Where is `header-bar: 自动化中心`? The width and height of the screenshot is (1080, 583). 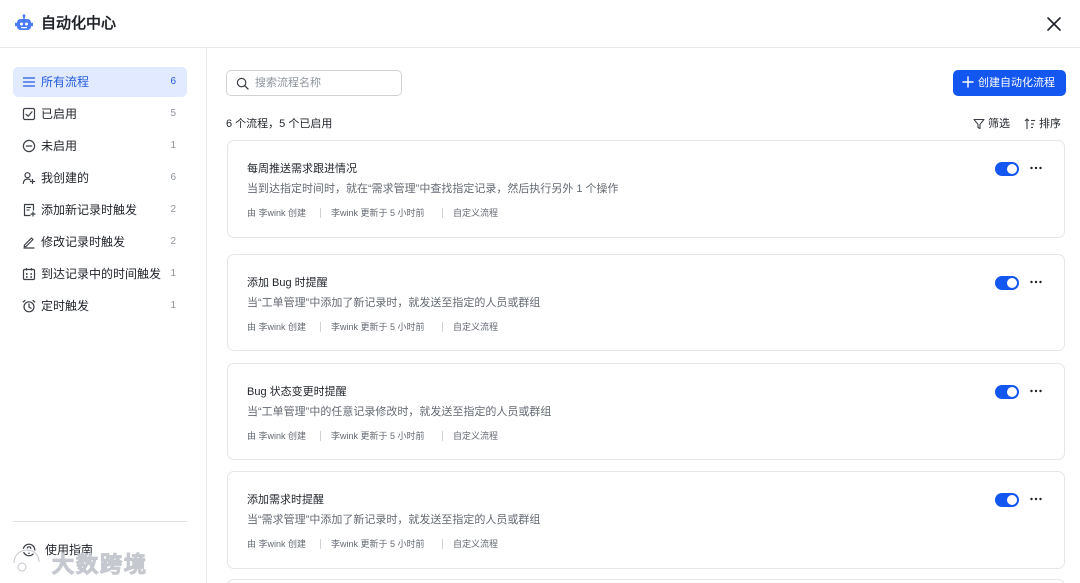
header-bar: 自动化中心 is located at coordinates (540, 24).